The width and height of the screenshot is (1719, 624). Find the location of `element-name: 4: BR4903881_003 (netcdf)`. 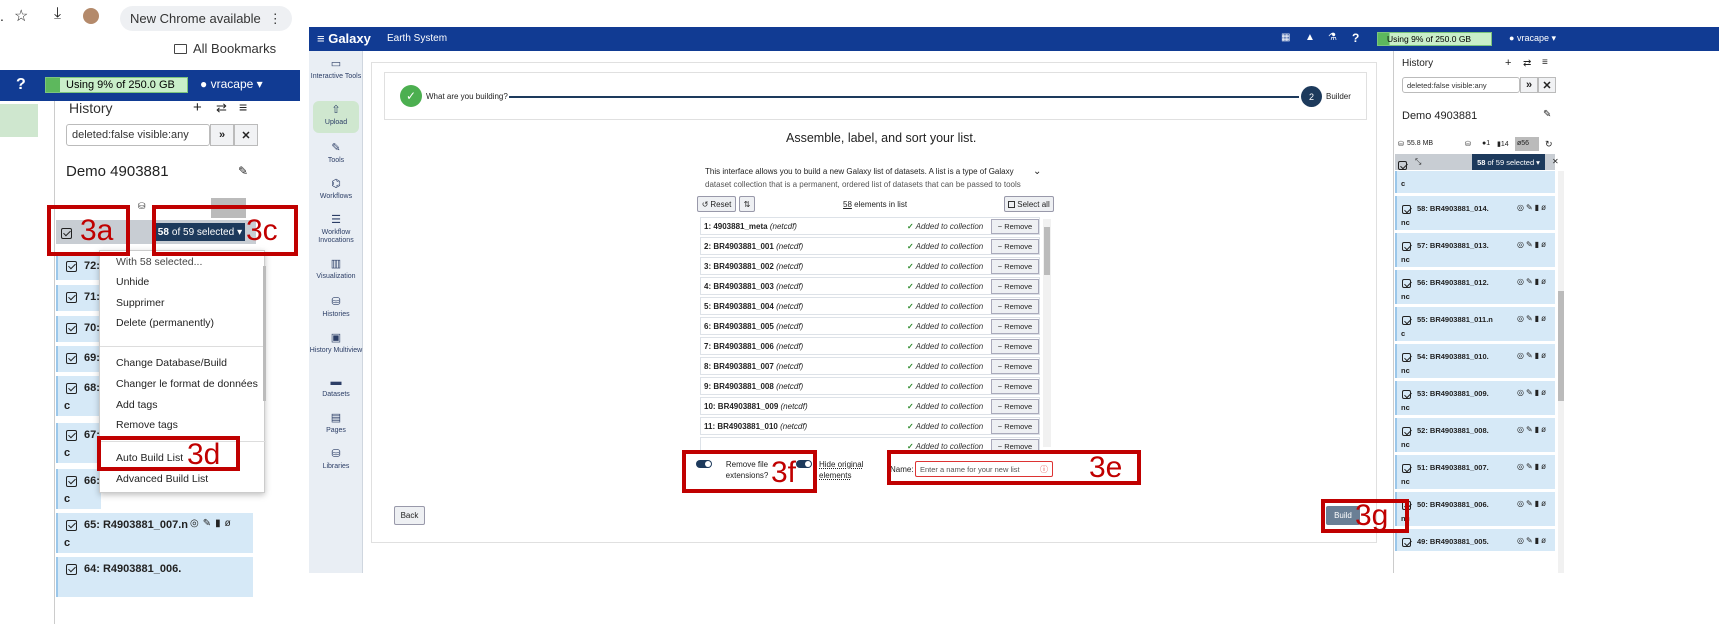

element-name: 4: BR4903881_003 (netcdf) is located at coordinates (753, 286).